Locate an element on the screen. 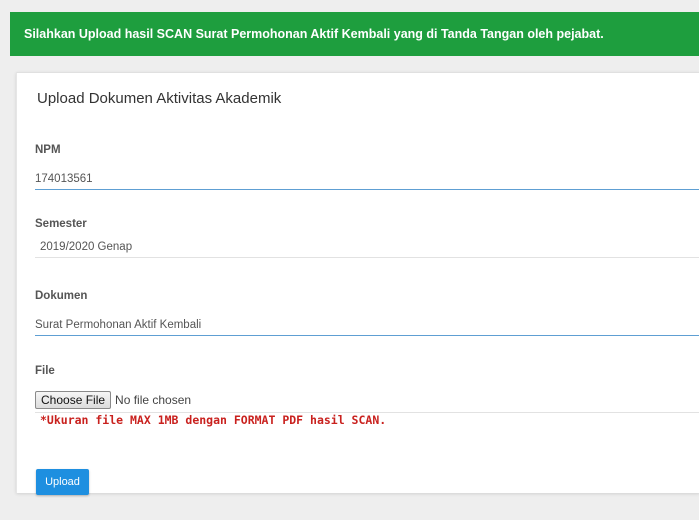  upload-button: Upload is located at coordinates (62, 482).